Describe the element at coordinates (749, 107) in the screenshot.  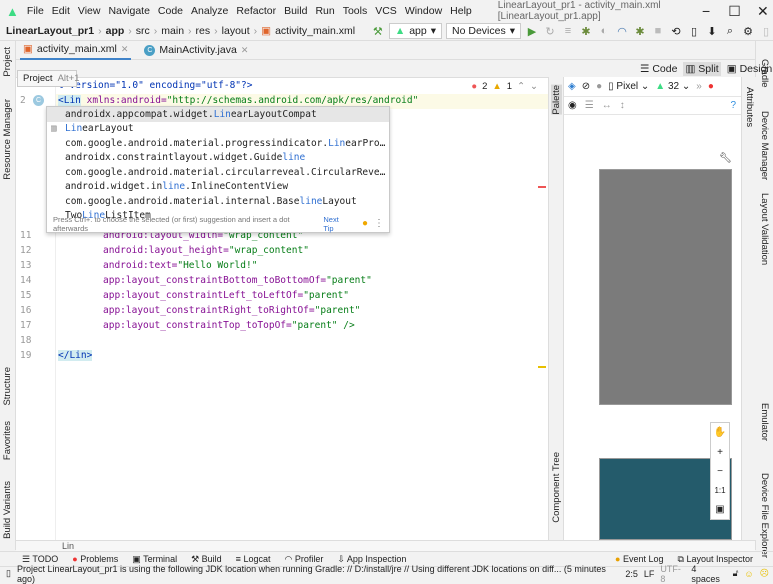
I see `tool-attributes: Attributes` at that location.